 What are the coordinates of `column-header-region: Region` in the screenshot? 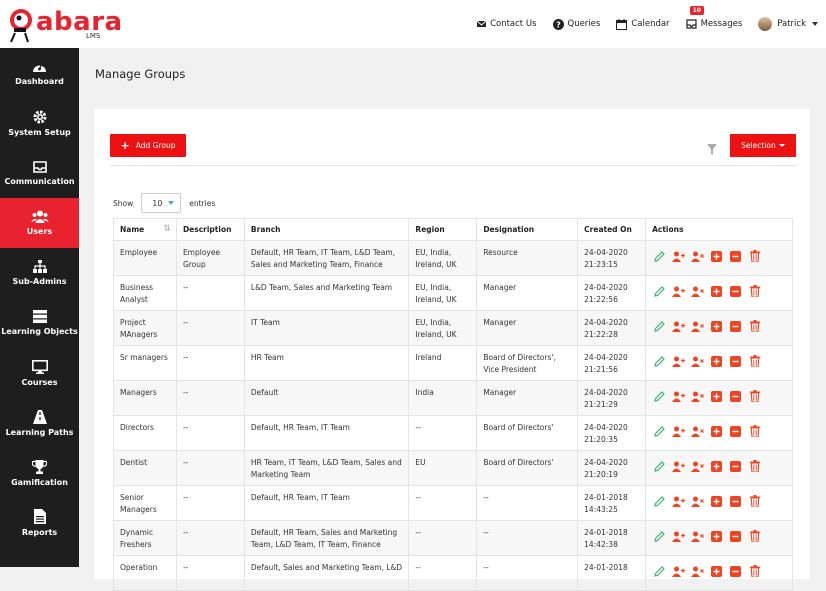 It's located at (443, 229).